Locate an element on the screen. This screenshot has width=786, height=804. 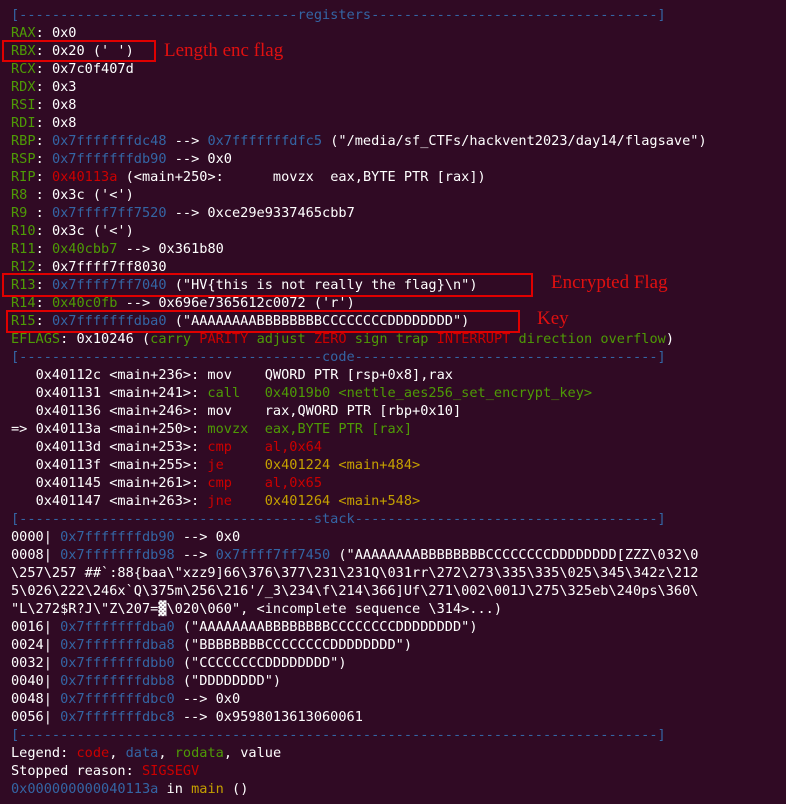
register-name: EFLAGS is located at coordinates (36, 339).